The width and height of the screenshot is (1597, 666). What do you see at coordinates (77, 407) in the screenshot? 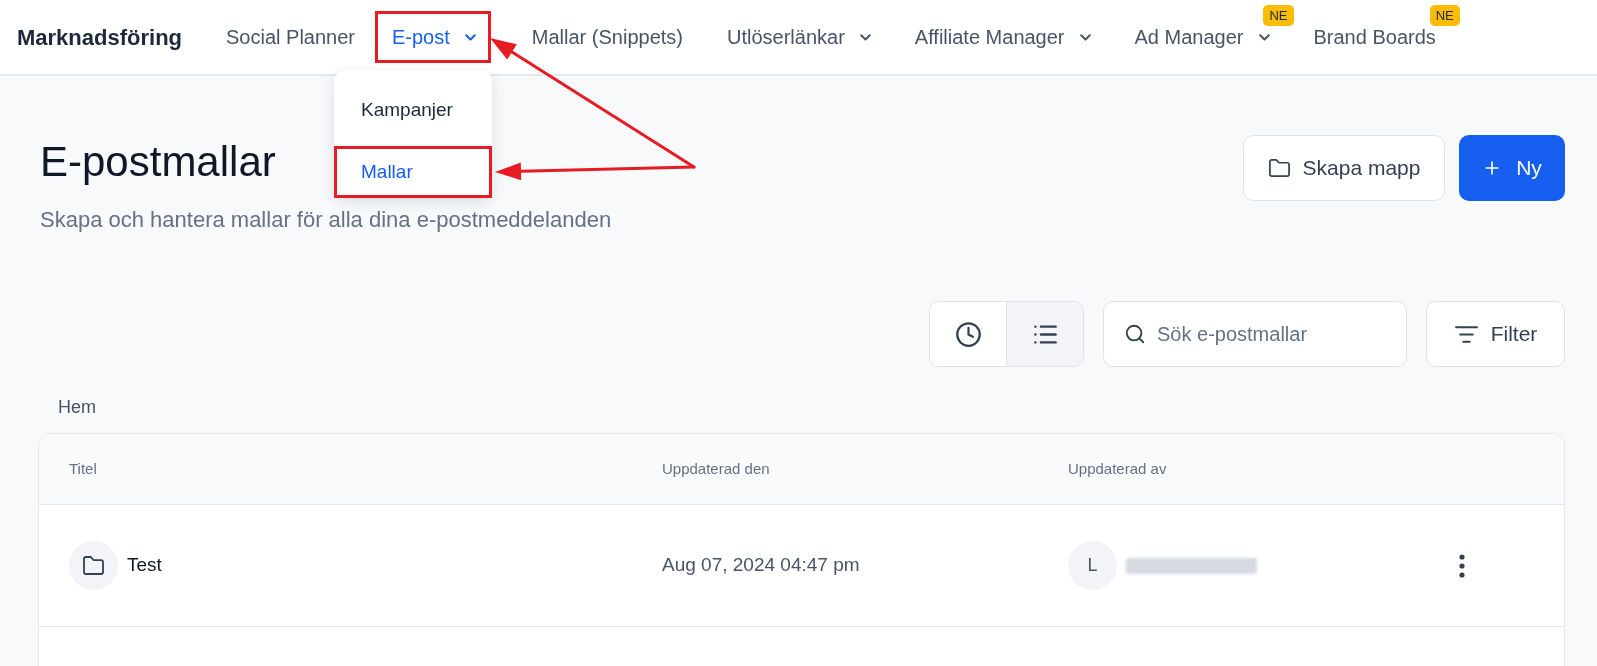
I see `breadcrumb-link: Hem` at bounding box center [77, 407].